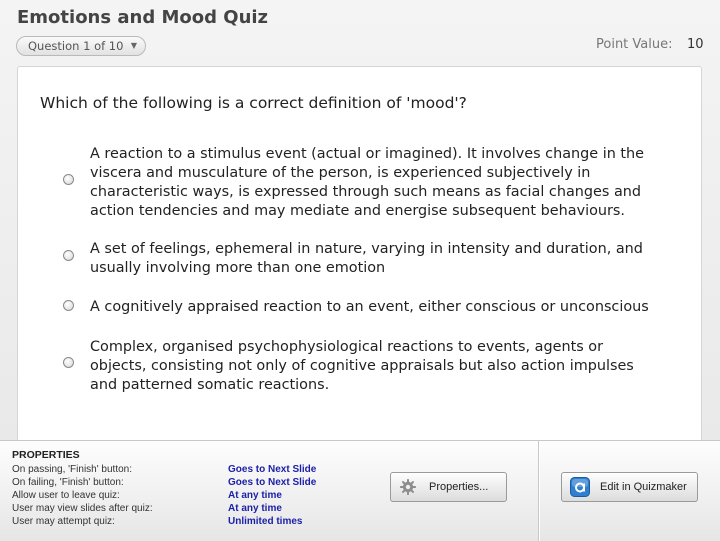  What do you see at coordinates (695, 44) in the screenshot?
I see `point-value: 10` at bounding box center [695, 44].